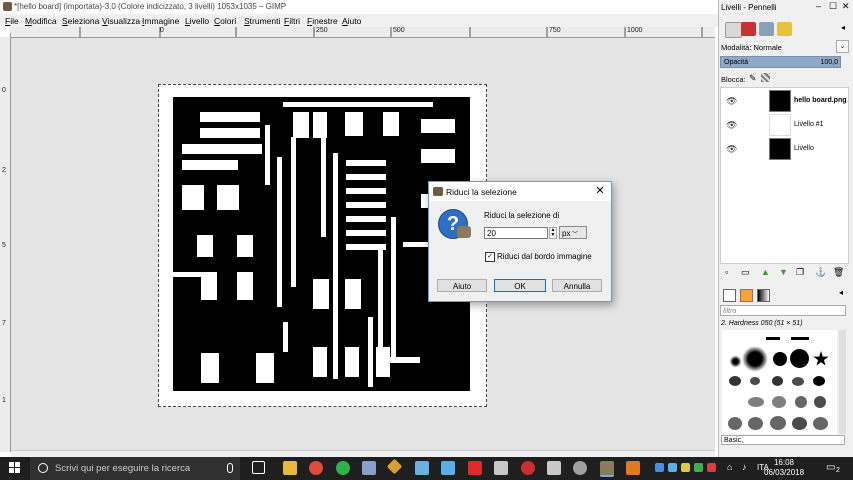 The width and height of the screenshot is (853, 480). Describe the element at coordinates (553, 233) in the screenshot. I see `value-spinner: ▲ ▼` at that location.